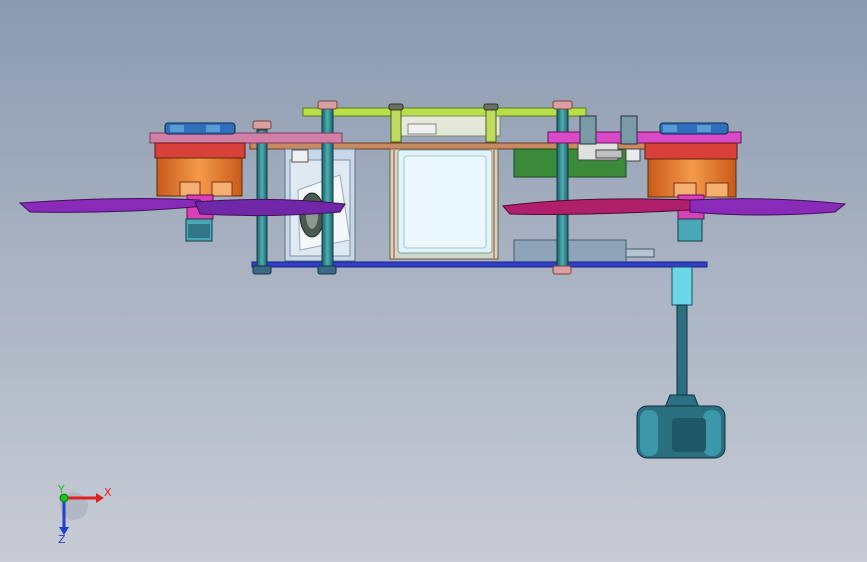  I want to click on battery-pack, so click(444, 204).